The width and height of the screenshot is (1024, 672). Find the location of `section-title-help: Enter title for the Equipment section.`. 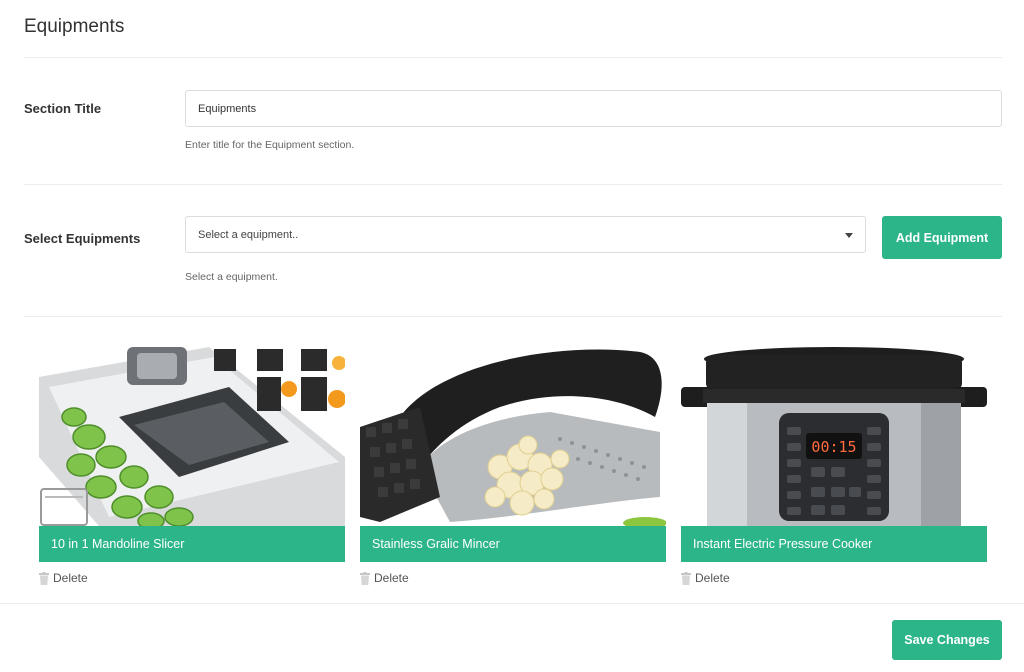

section-title-help: Enter title for the Equipment section. is located at coordinates (270, 145).